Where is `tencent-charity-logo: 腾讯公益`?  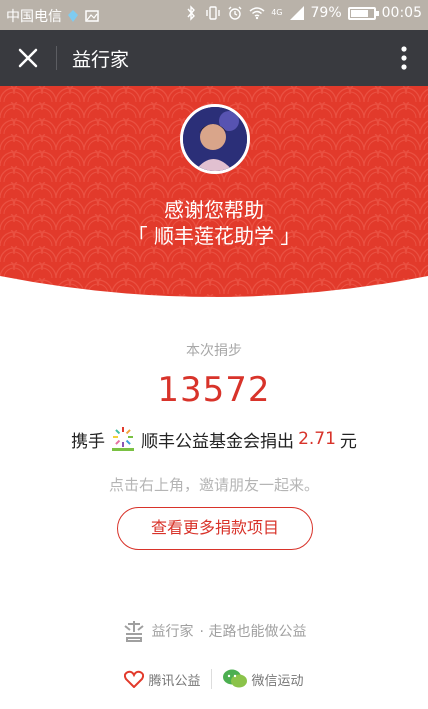 tencent-charity-logo: 腾讯公益 is located at coordinates (162, 679).